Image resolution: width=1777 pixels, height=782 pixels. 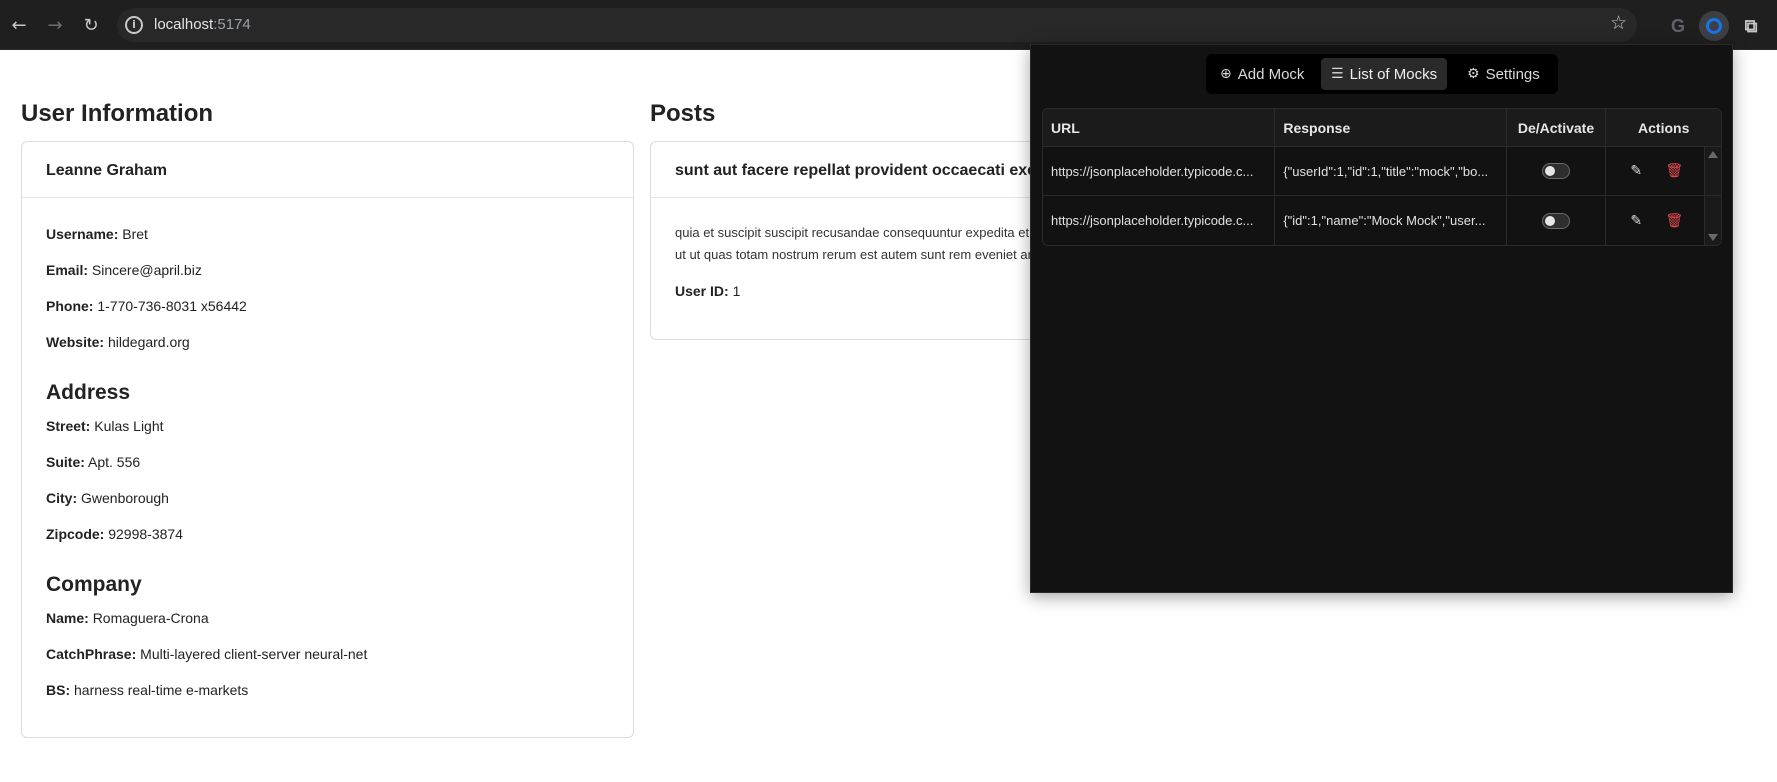 What do you see at coordinates (105, 426) in the screenshot?
I see `street-row: Street: Kulas Light` at bounding box center [105, 426].